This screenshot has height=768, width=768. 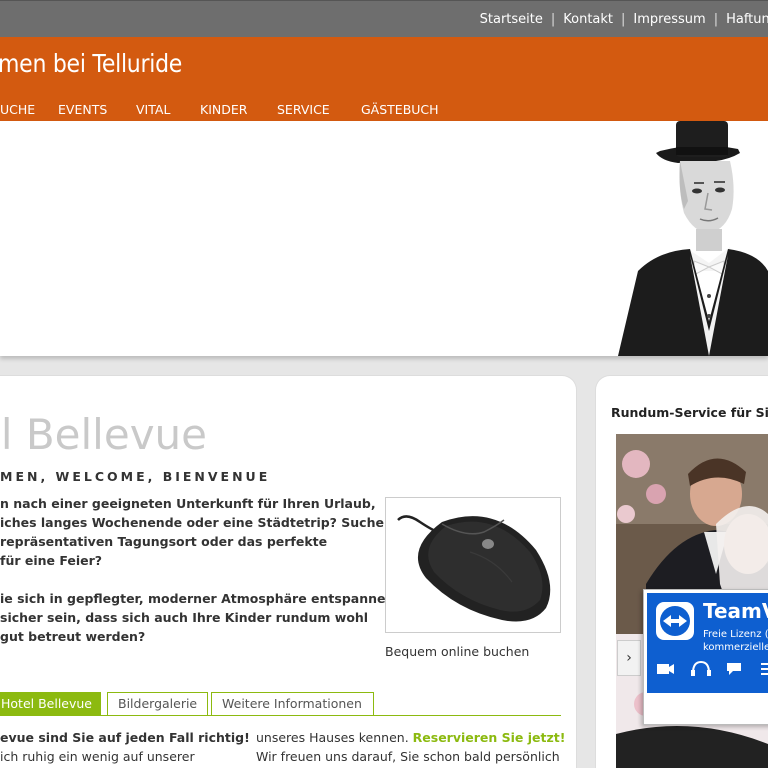 I want to click on top-links: Startseite | Kontakt | Impressum | Haftung, so click(x=624, y=19).